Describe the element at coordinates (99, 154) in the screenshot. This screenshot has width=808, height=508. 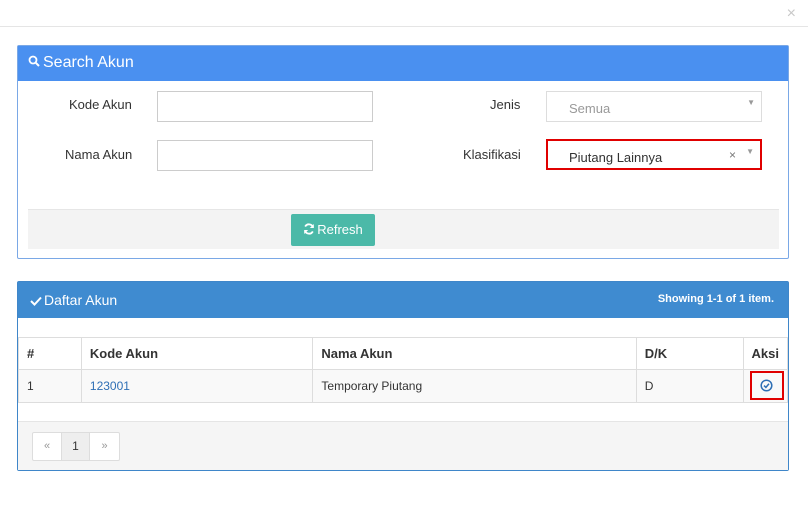
I see `nama-akun-label: Nama Akun` at that location.